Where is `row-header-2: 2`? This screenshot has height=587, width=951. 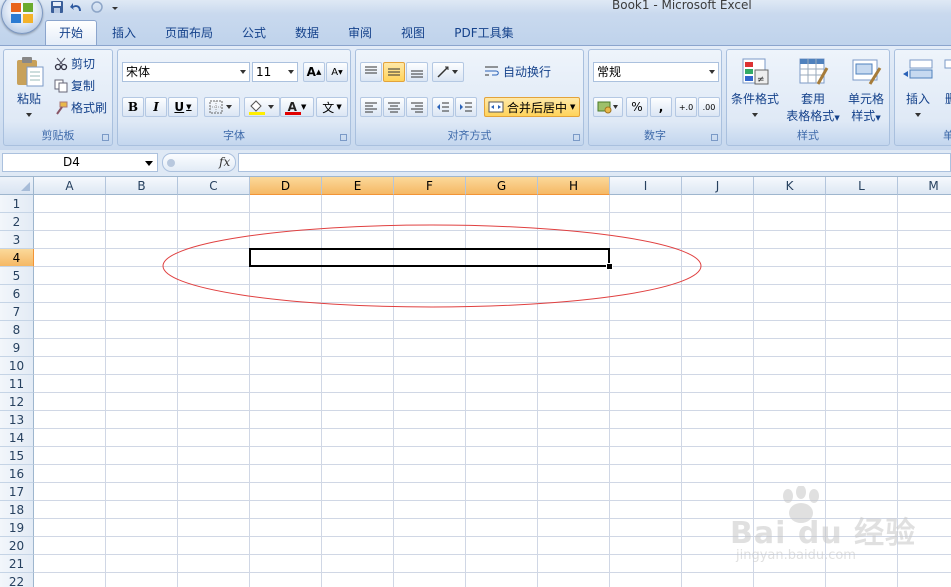
row-header-2: 2 is located at coordinates (17, 222).